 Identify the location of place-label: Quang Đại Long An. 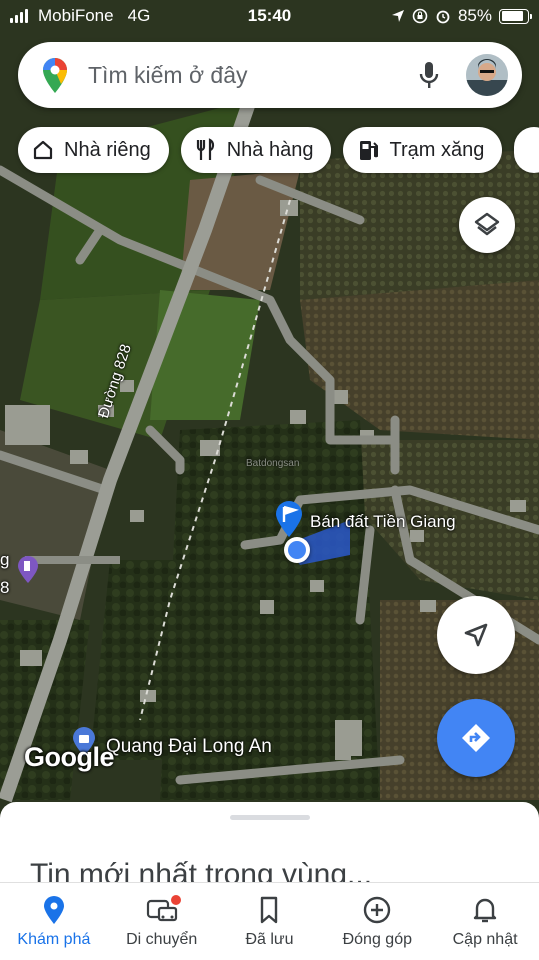
(189, 747).